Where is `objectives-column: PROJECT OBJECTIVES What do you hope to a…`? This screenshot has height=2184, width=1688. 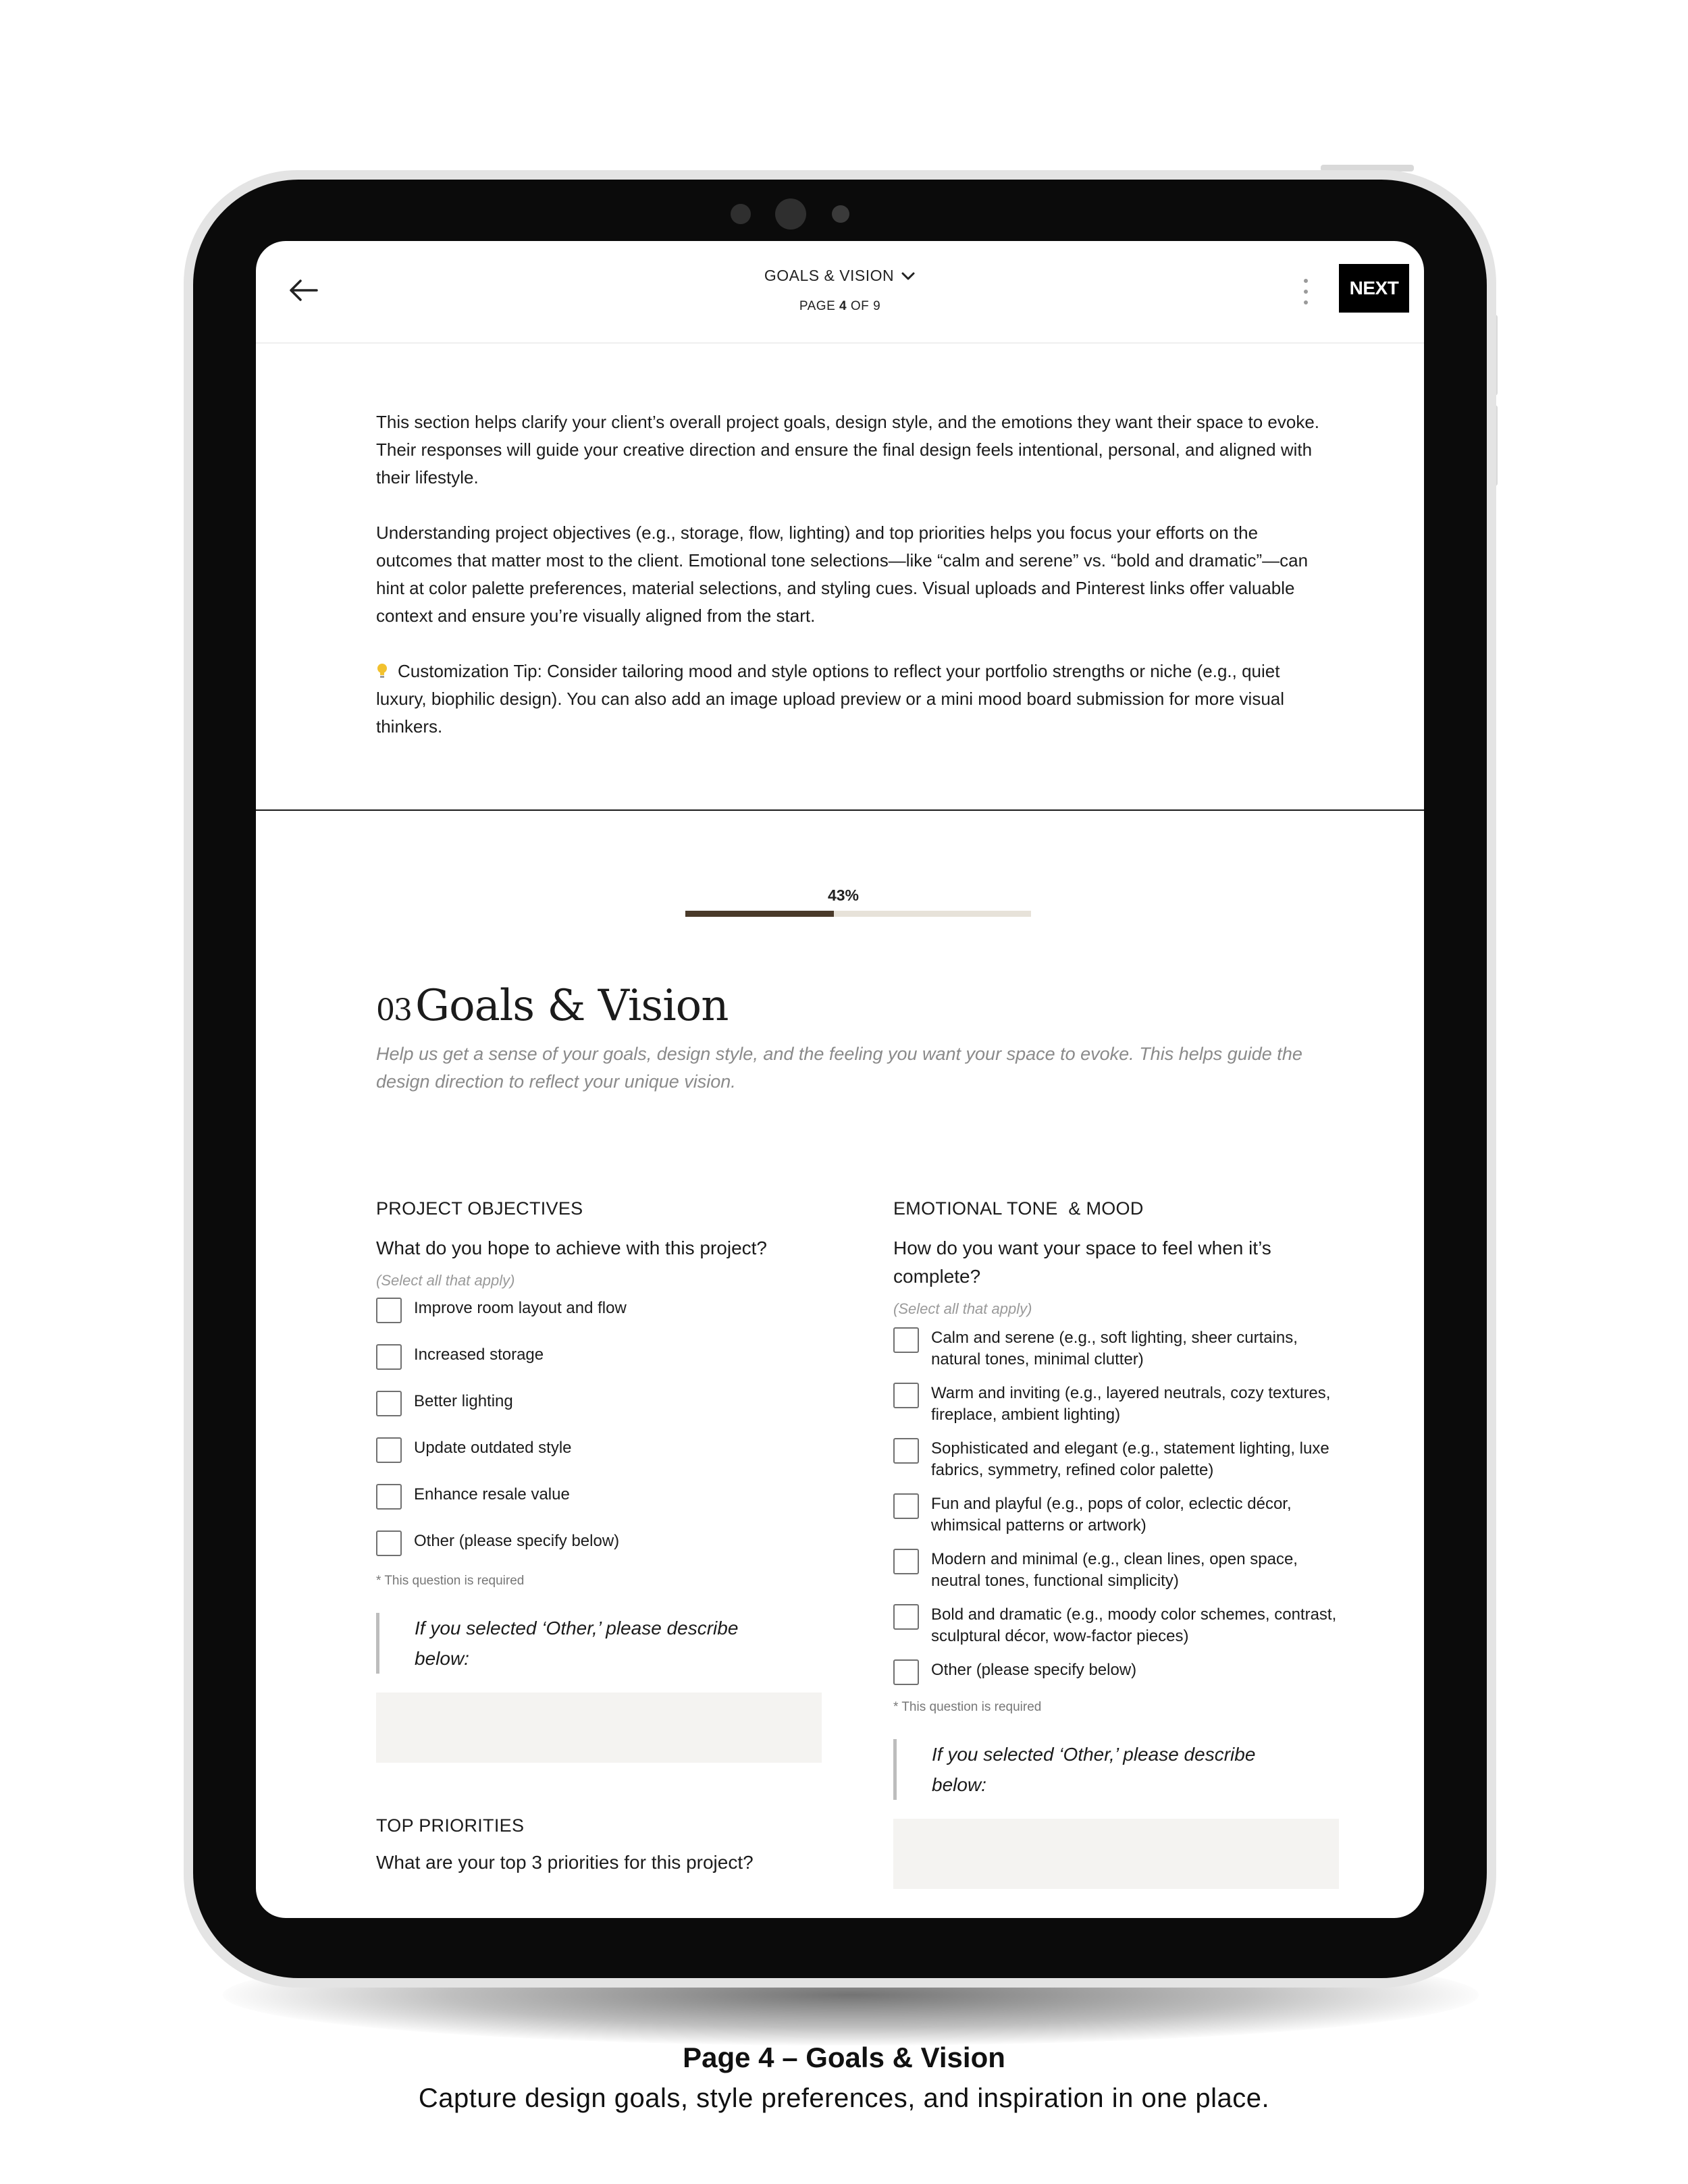 objectives-column: PROJECT OBJECTIVES What do you hope to a… is located at coordinates (602, 1537).